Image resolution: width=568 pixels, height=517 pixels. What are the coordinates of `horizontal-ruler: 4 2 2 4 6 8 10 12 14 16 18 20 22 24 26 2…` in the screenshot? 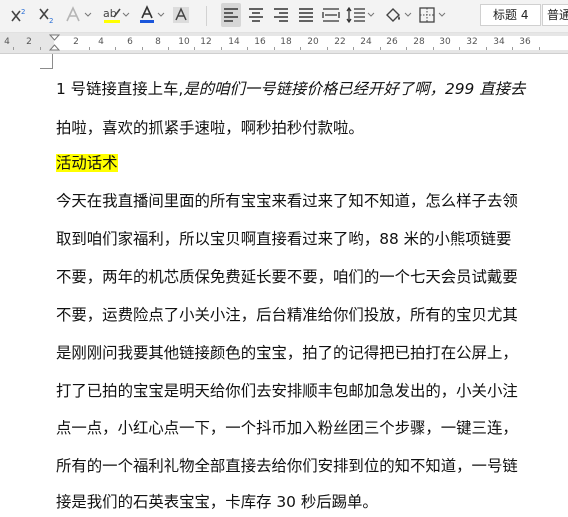 It's located at (284, 43).